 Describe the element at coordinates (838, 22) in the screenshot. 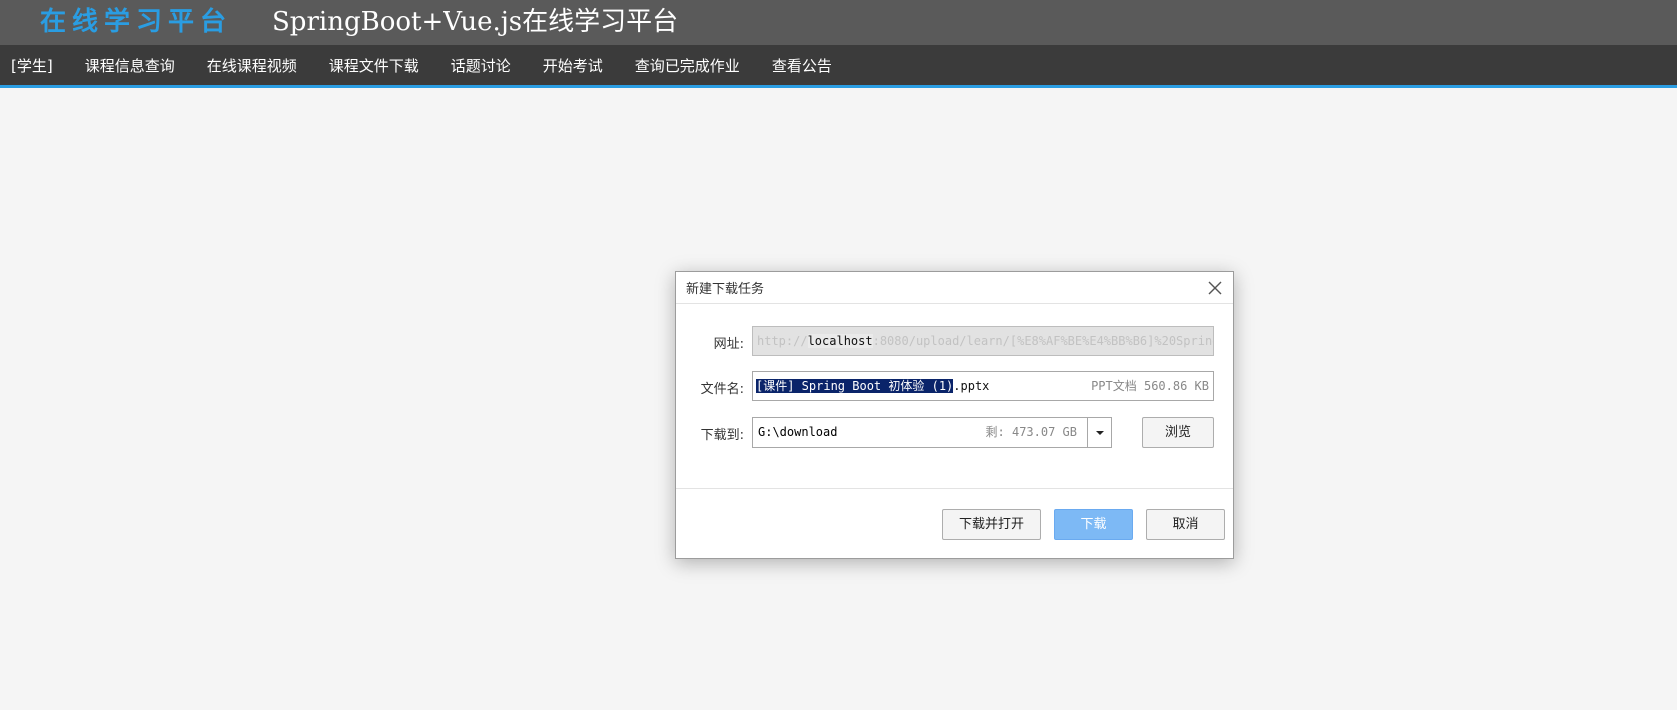

I see `top-header: 在线学习平台 SpringBoot+Vue.js在线学习平台` at that location.